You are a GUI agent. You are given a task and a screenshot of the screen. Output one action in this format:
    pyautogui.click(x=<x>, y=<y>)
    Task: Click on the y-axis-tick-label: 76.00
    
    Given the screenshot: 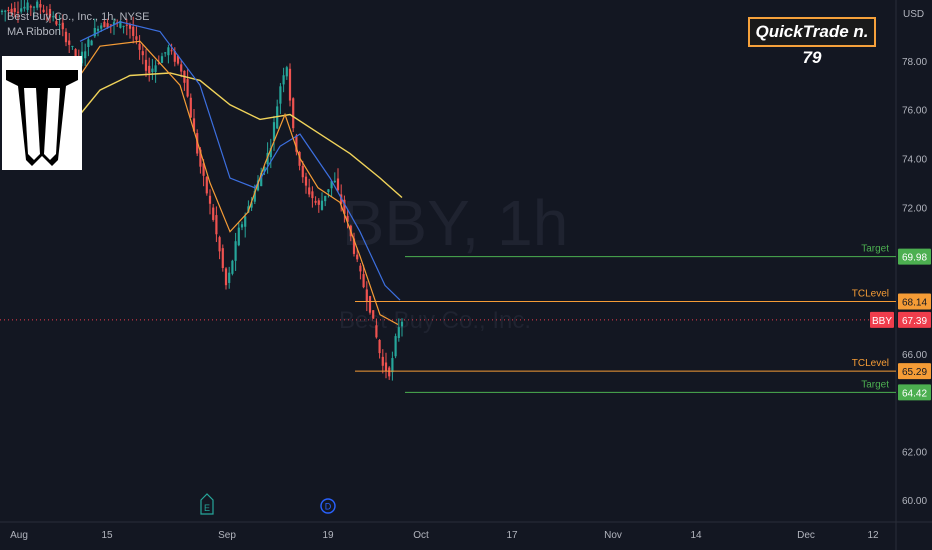 What is the action you would take?
    pyautogui.click(x=914, y=111)
    